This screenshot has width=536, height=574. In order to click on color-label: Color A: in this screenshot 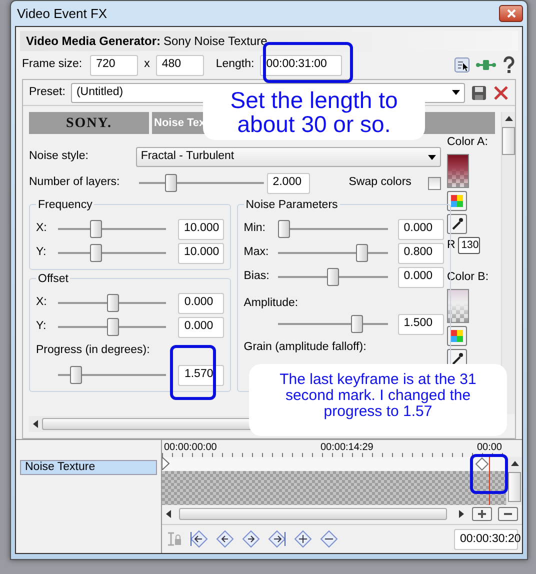, I will do `click(467, 142)`.